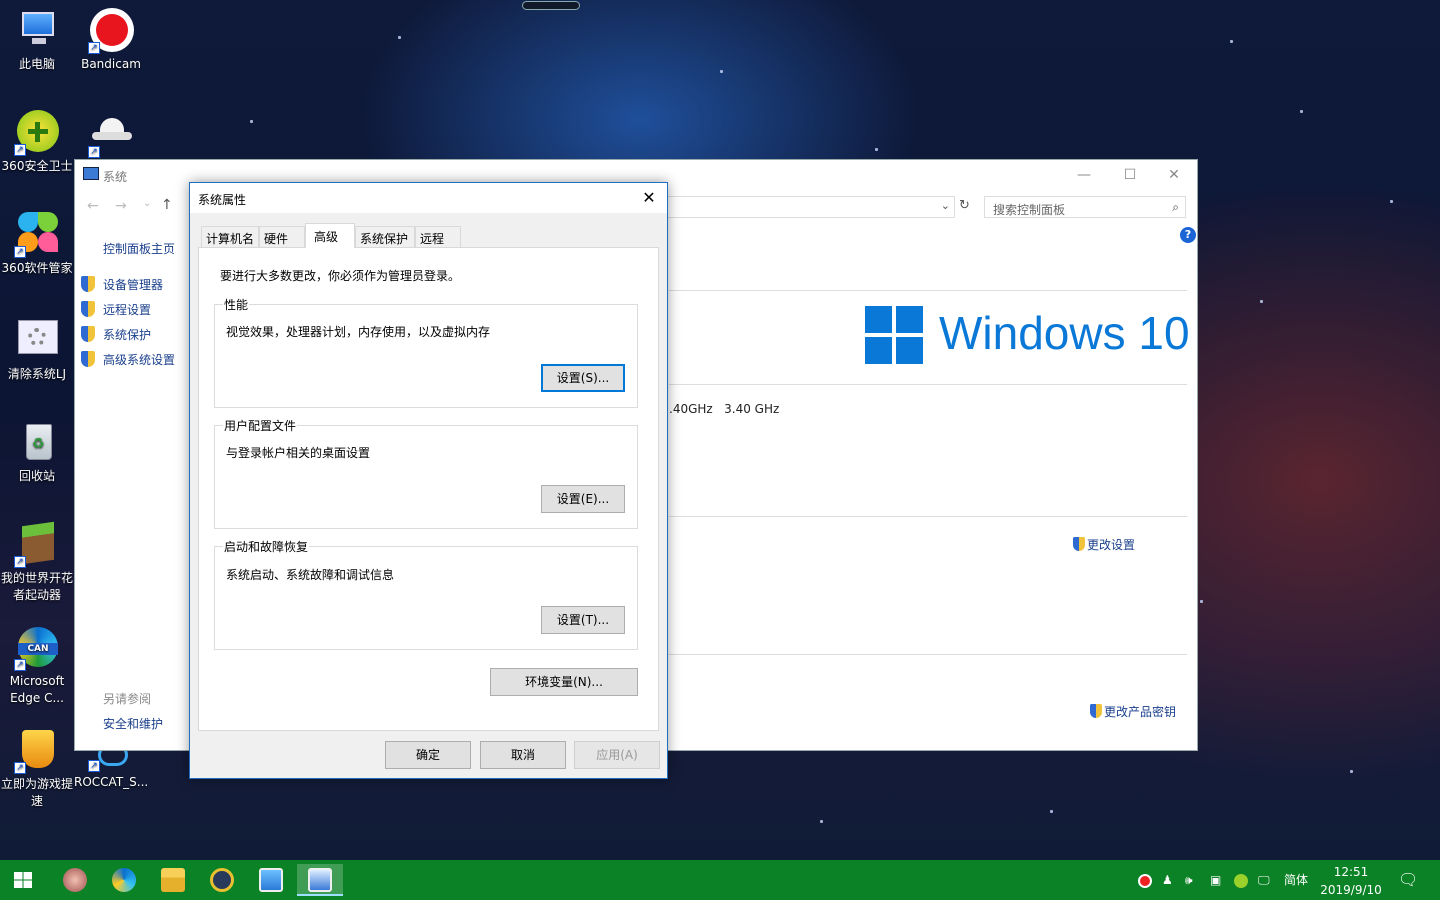  Describe the element at coordinates (551, 5) in the screenshot. I see `top-handle` at that location.